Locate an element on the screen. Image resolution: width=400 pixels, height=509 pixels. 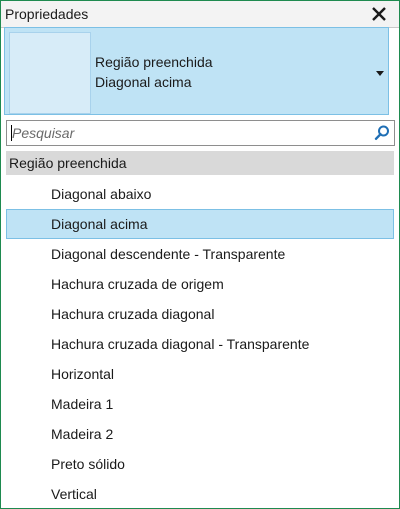
list-item: Vertical is located at coordinates (200, 494).